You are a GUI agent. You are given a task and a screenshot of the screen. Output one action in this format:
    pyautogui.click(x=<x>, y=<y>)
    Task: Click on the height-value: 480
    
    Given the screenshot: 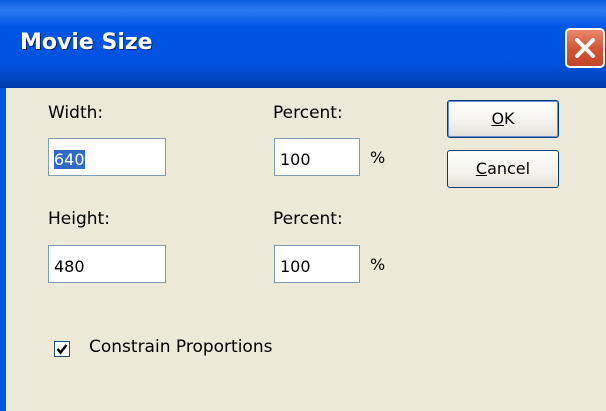 What is the action you would take?
    pyautogui.click(x=69, y=266)
    